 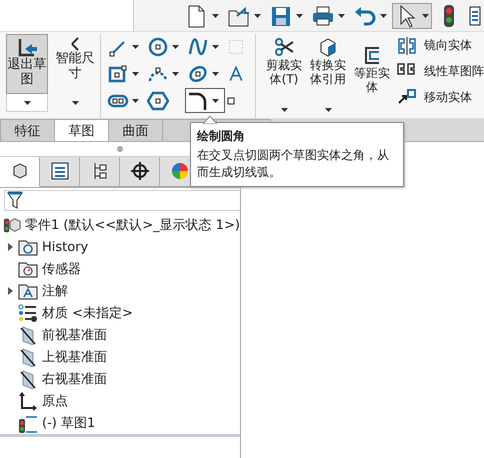 What do you see at coordinates (372, 76) in the screenshot?
I see `offset-button: 等距实体` at bounding box center [372, 76].